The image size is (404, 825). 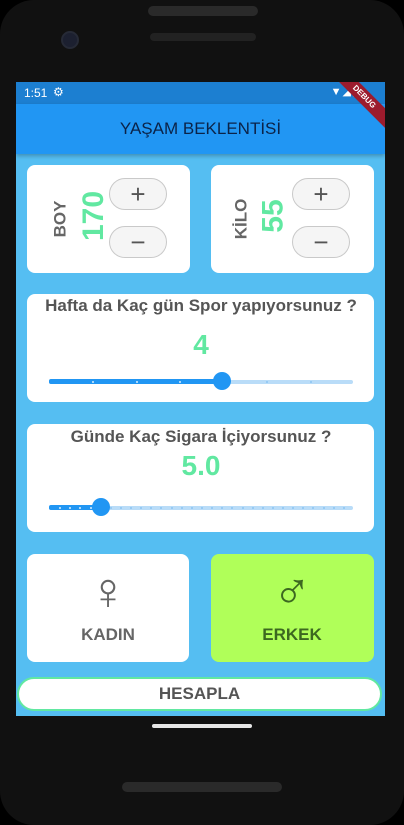 I want to click on earpiece, so click(x=203, y=37).